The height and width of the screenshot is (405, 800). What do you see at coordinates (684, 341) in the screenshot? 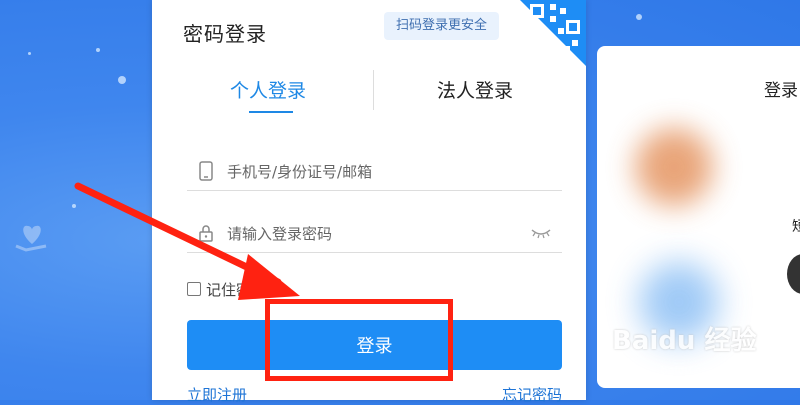
I see `baidu-watermark: Baidu 经验` at bounding box center [684, 341].